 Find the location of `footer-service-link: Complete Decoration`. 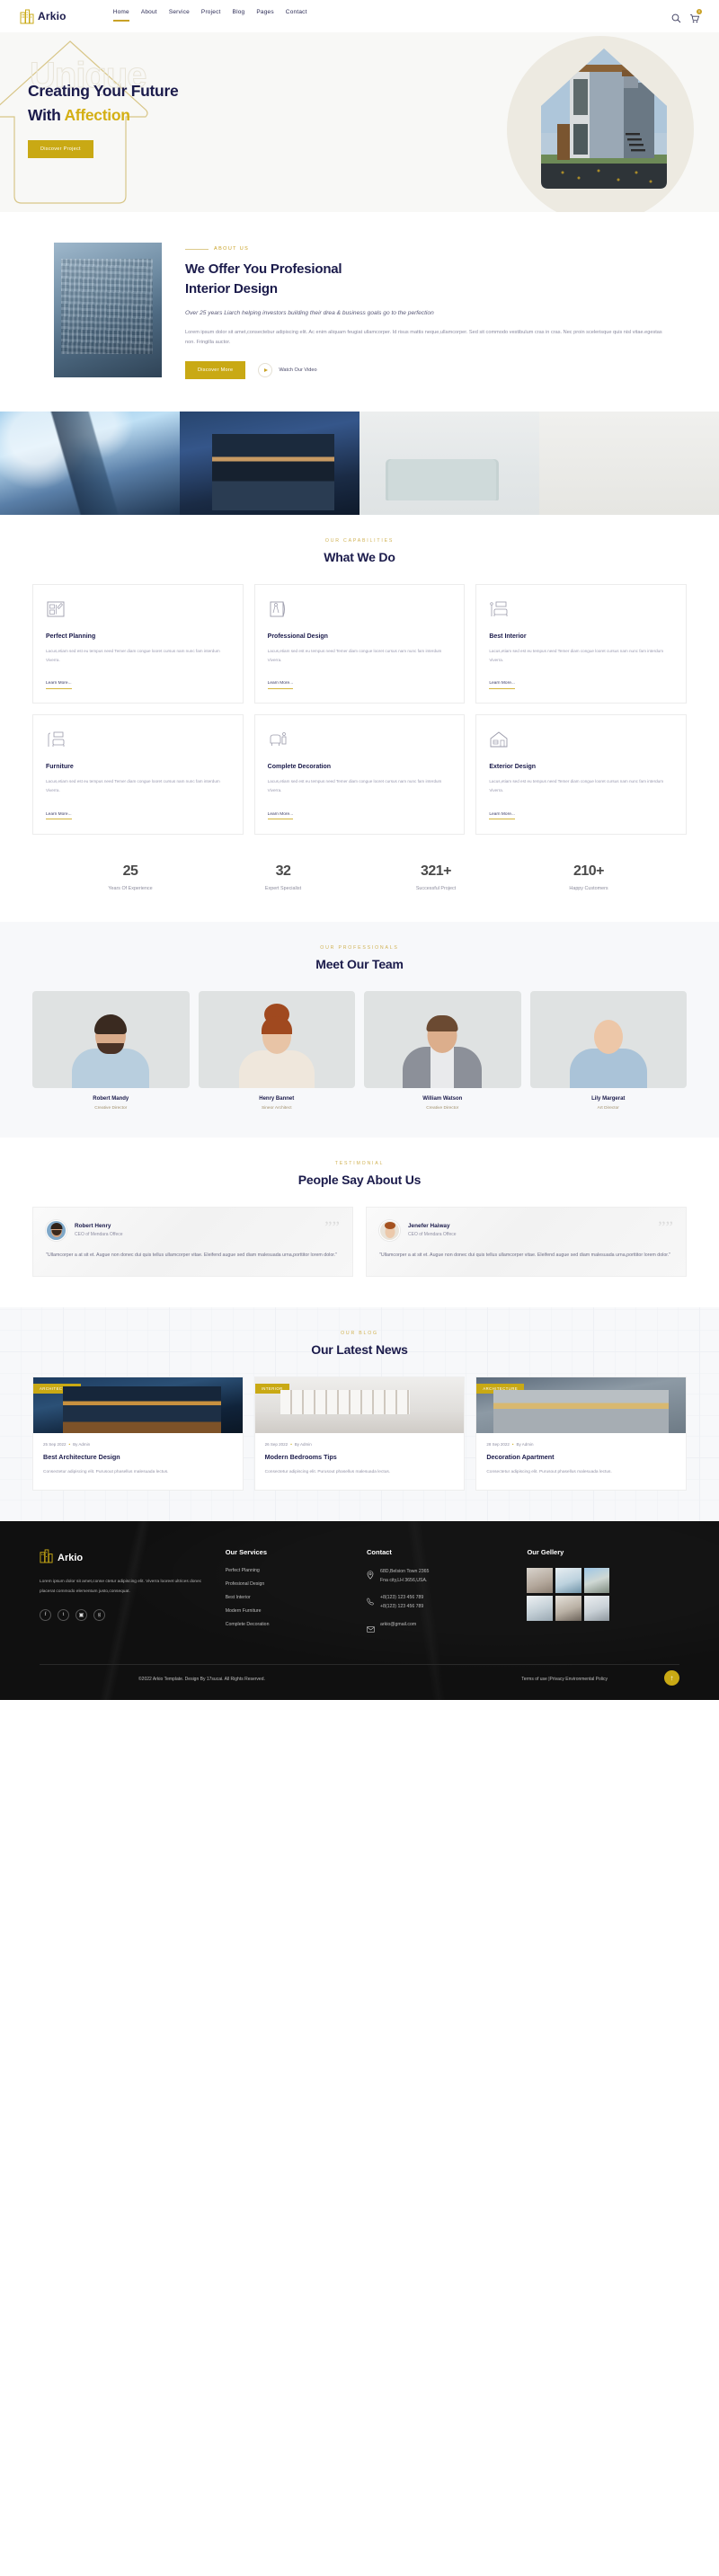

footer-service-link: Complete Decoration is located at coordinates (289, 1624).